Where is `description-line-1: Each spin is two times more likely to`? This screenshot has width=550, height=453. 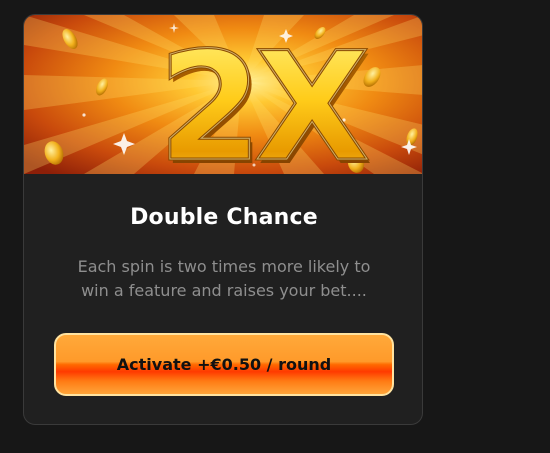 description-line-1: Each spin is two times more likely to is located at coordinates (224, 266).